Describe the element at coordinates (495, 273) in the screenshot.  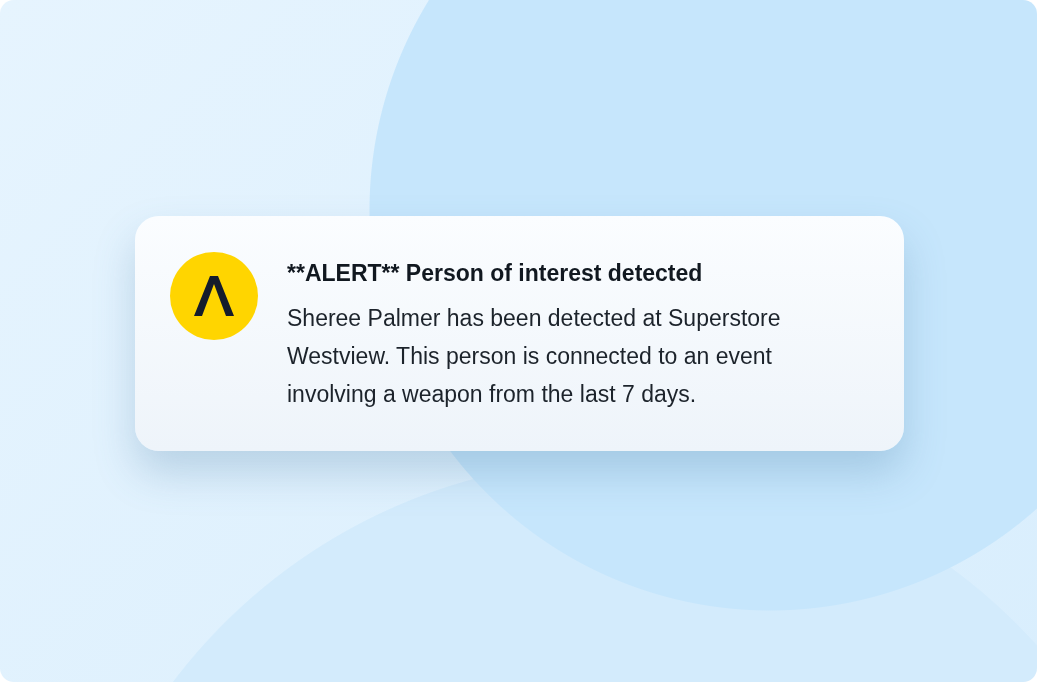
I see `notification-title: **ALERT** Person of interest detected` at that location.